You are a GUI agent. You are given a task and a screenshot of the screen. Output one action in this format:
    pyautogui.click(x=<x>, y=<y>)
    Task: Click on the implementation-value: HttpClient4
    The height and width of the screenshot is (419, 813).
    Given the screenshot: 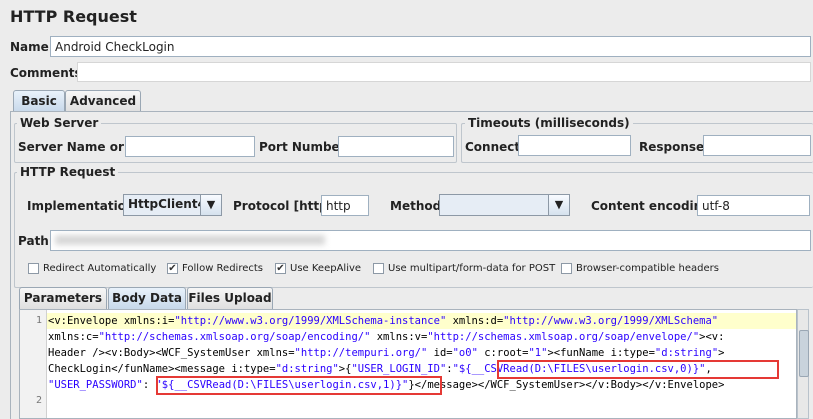 What is the action you would take?
    pyautogui.click(x=167, y=204)
    